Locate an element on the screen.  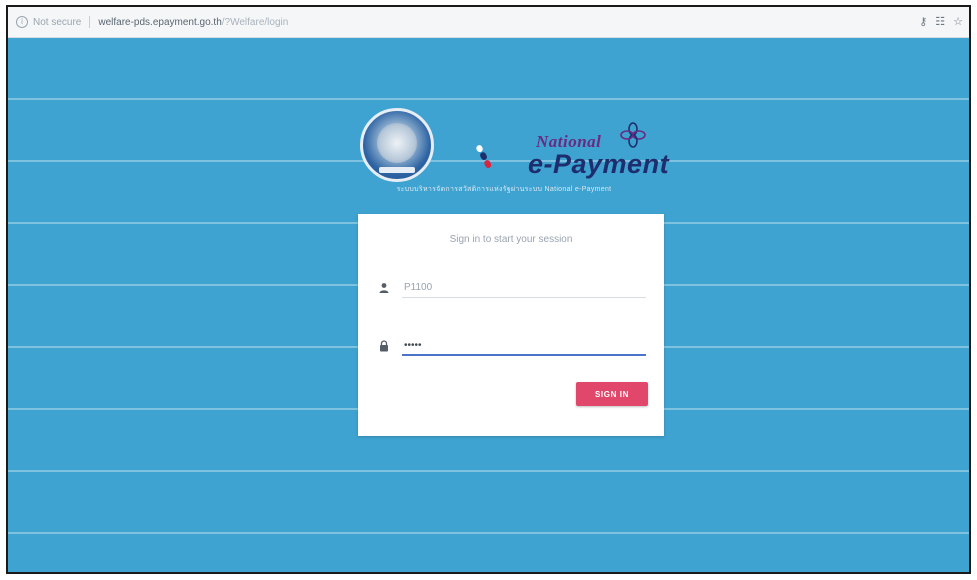
username-row is located at coordinates (512, 290).